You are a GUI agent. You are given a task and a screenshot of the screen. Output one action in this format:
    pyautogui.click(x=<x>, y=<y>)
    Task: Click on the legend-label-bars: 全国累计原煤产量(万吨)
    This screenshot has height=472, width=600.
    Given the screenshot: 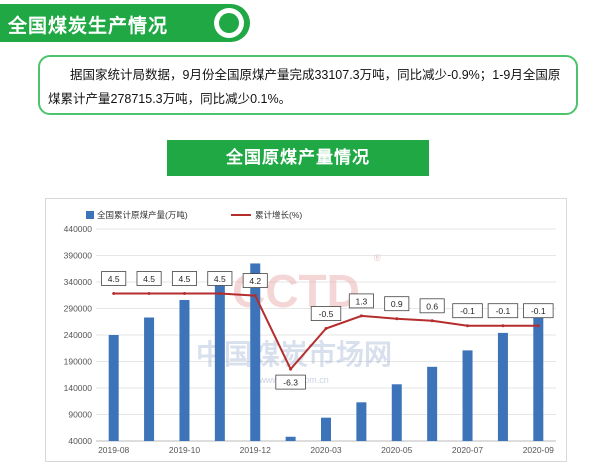 What is the action you would take?
    pyautogui.click(x=142, y=215)
    